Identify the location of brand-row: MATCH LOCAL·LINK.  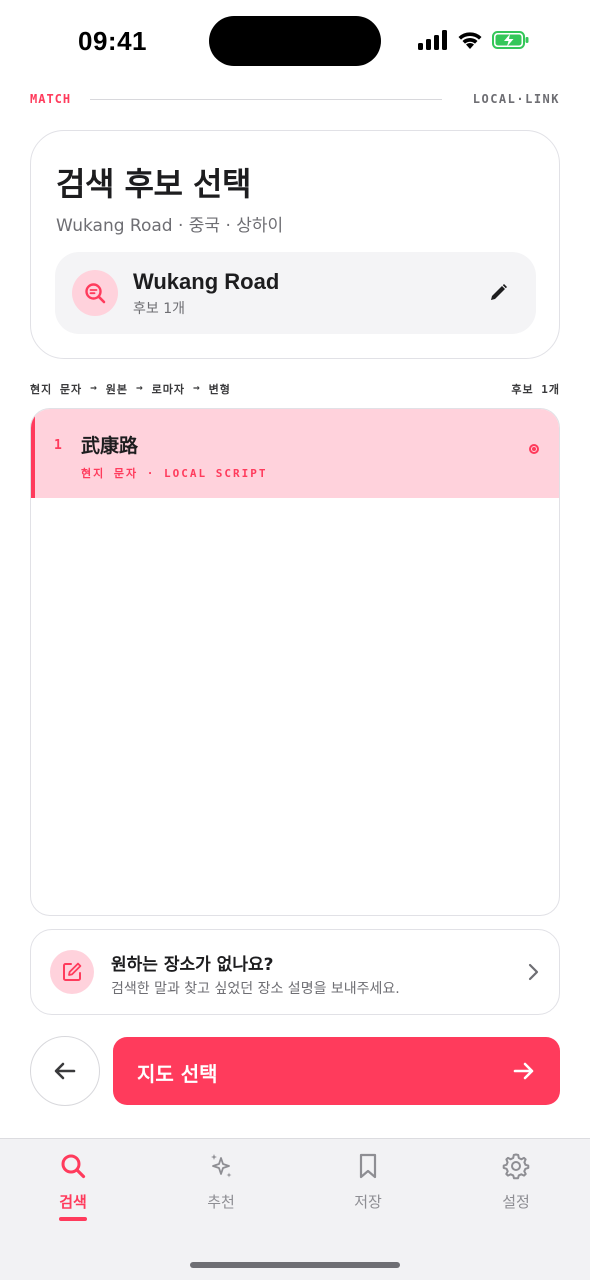
(295, 100).